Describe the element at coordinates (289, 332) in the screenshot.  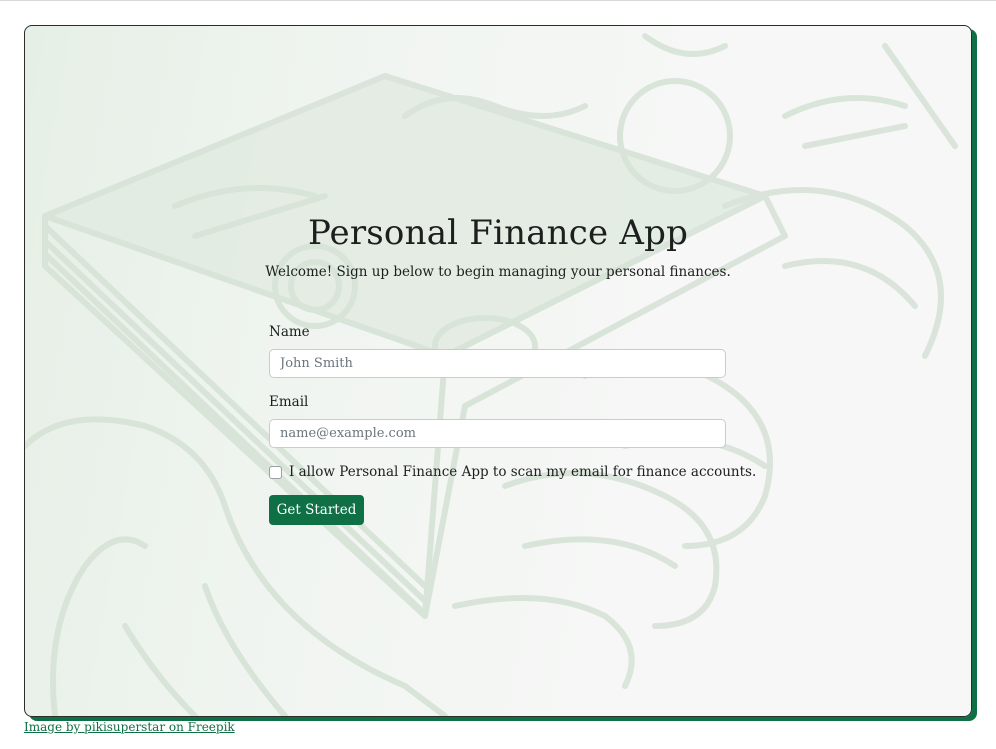
I see `name-label: Name` at that location.